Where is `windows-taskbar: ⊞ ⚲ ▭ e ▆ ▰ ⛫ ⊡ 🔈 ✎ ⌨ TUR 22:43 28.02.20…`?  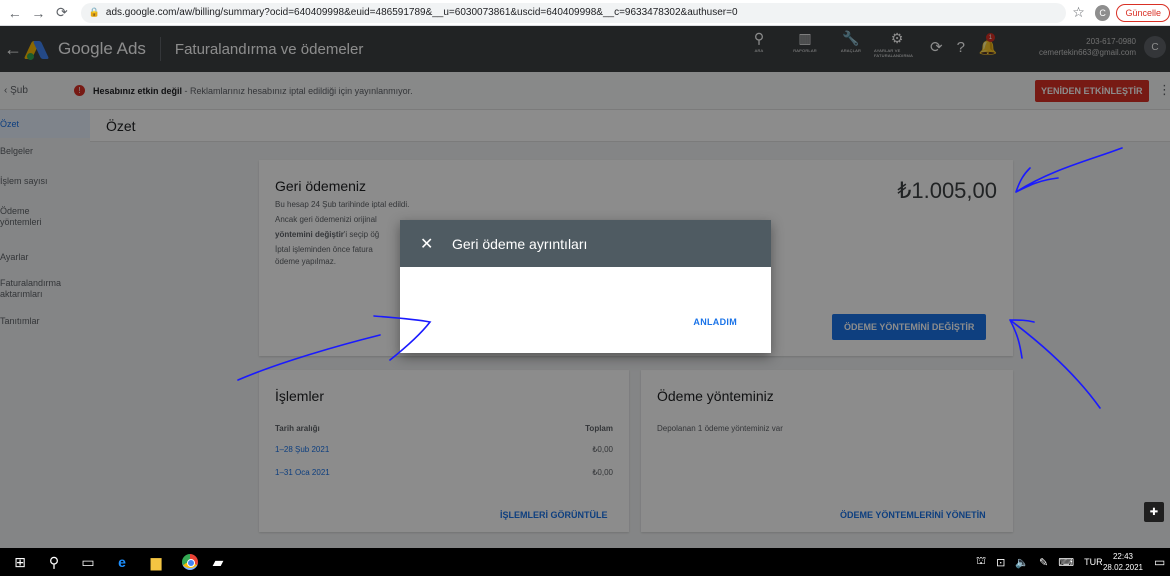
windows-taskbar: ⊞ ⚲ ▭ e ▆ ▰ ⛫ ⊡ 🔈 ✎ ⌨ TUR 22:43 28.02.20… is located at coordinates (585, 562).